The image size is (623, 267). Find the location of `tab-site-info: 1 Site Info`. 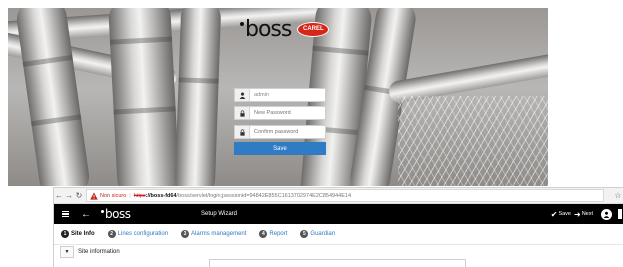

tab-site-info: 1 Site Info is located at coordinates (78, 234).